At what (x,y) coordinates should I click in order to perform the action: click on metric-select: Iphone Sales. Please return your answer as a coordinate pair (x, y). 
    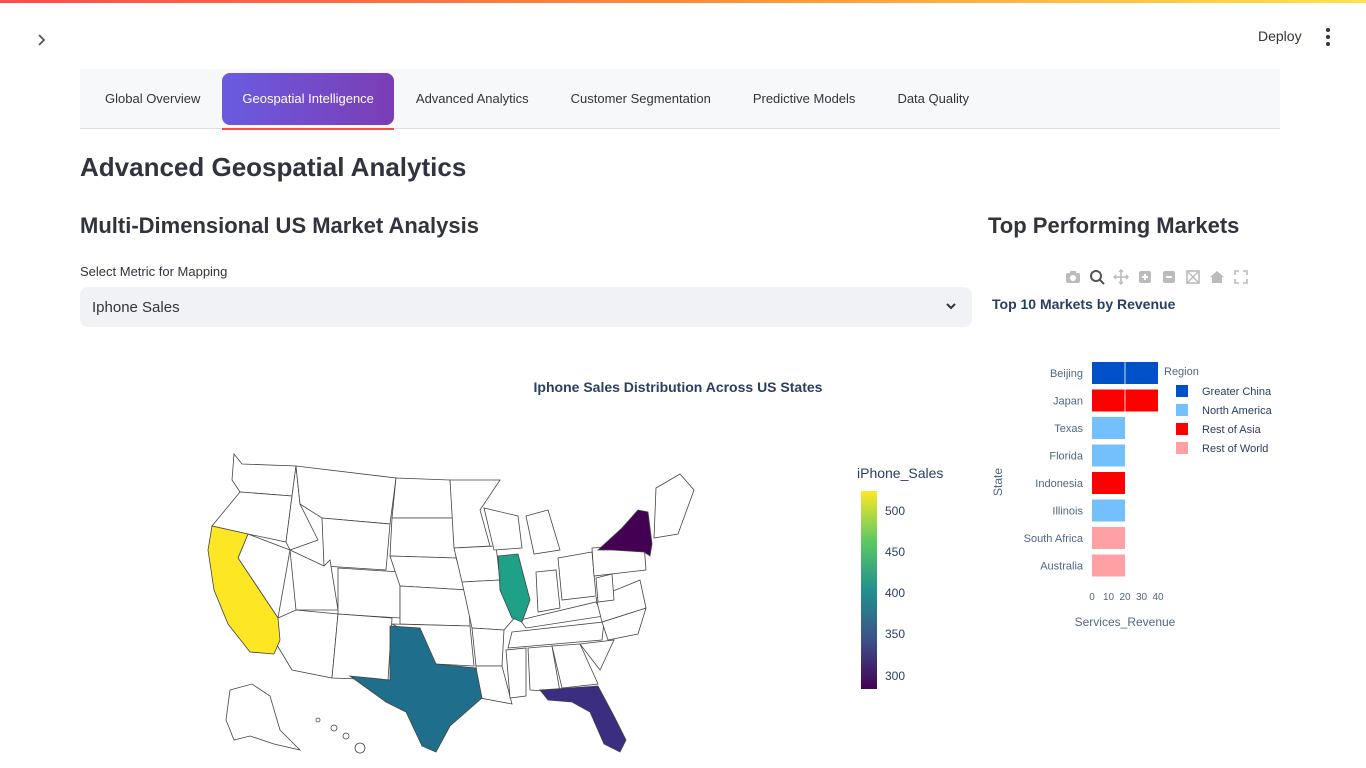
    Looking at the image, I should click on (526, 307).